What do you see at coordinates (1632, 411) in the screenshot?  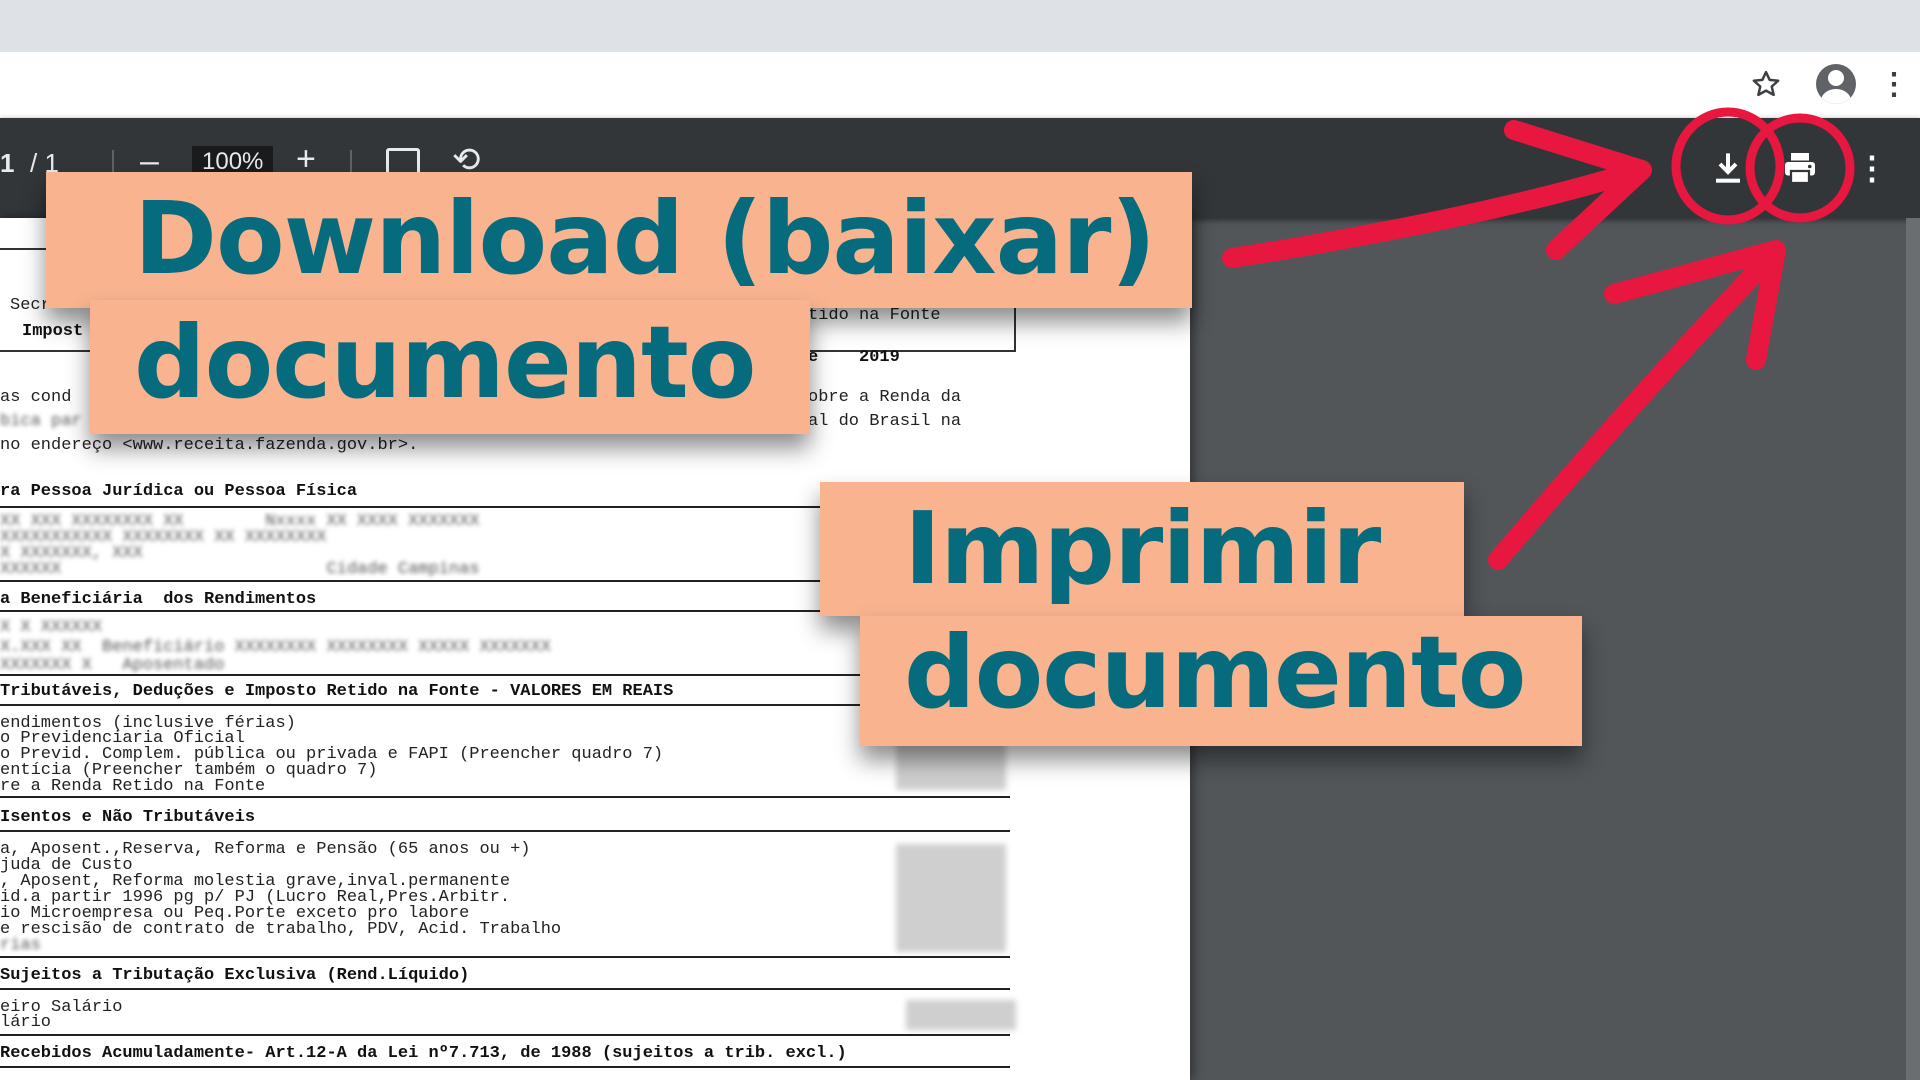 I see `print-arrow` at bounding box center [1632, 411].